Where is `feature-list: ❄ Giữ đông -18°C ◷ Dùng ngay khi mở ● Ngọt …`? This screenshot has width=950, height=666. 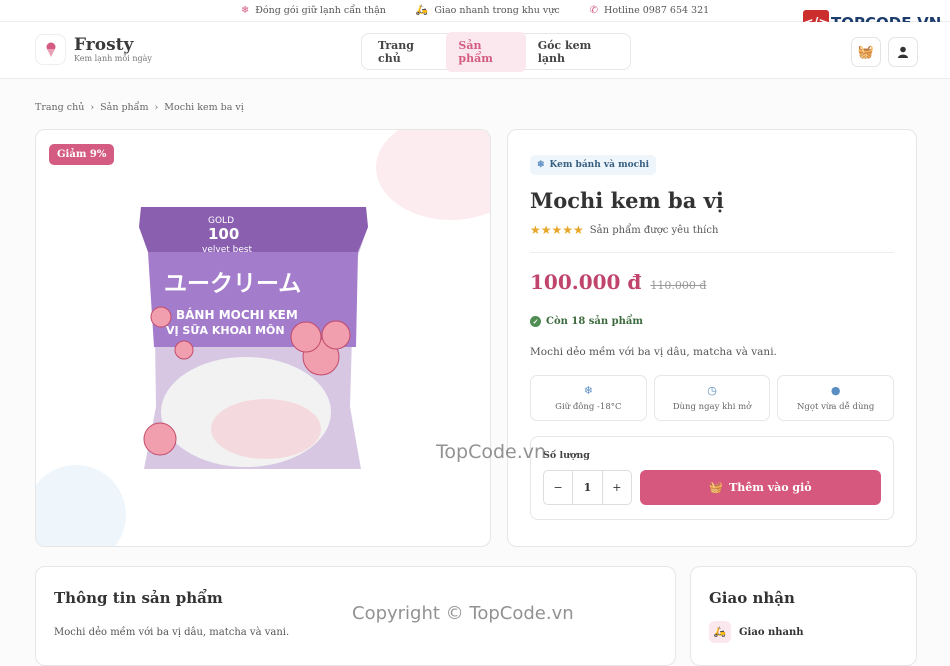 feature-list: ❄ Giữ đông -18°C ◷ Dùng ngay khi mở ● Ngọt … is located at coordinates (712, 398).